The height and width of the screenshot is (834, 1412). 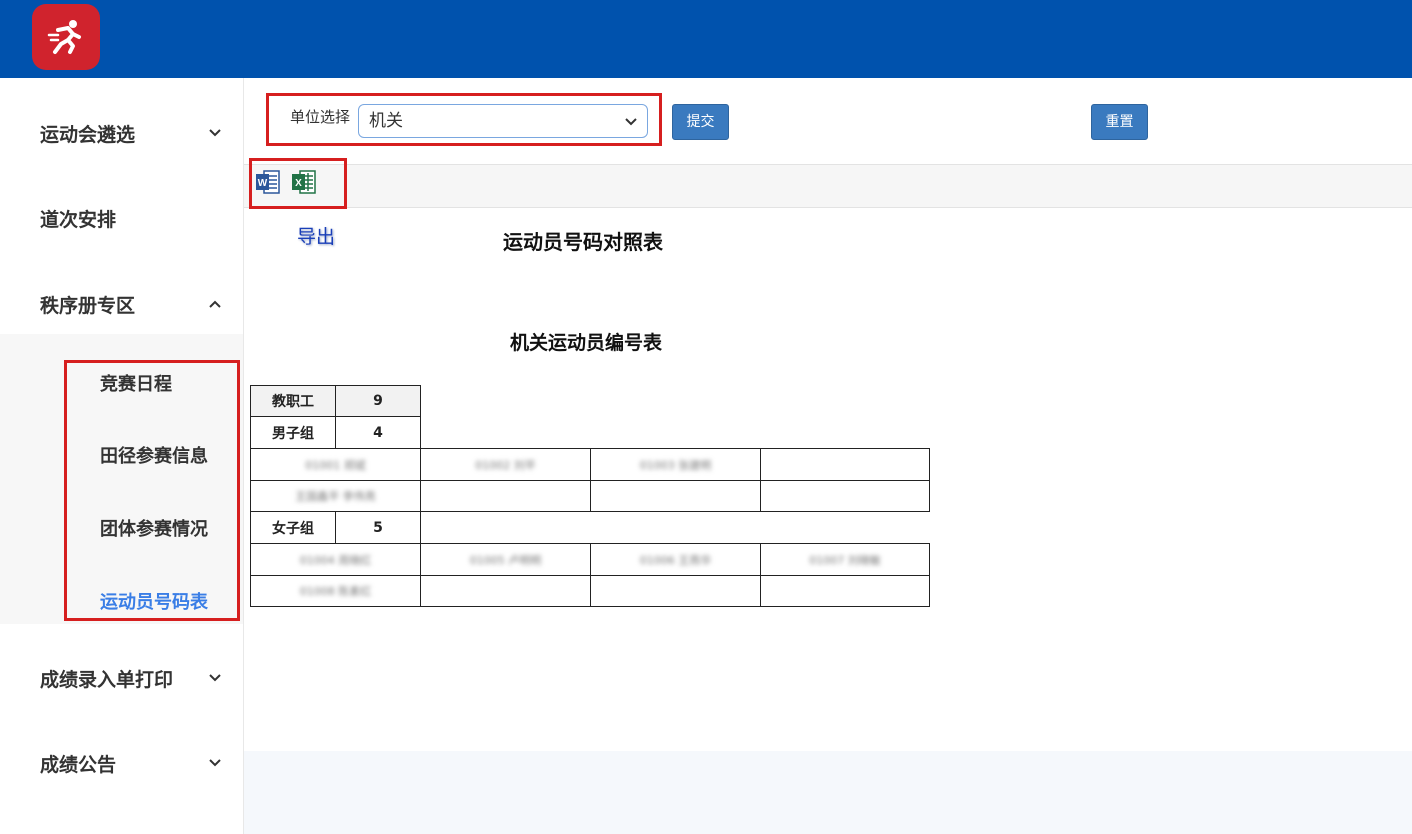 I want to click on chevron-up-icon, so click(x=215, y=304).